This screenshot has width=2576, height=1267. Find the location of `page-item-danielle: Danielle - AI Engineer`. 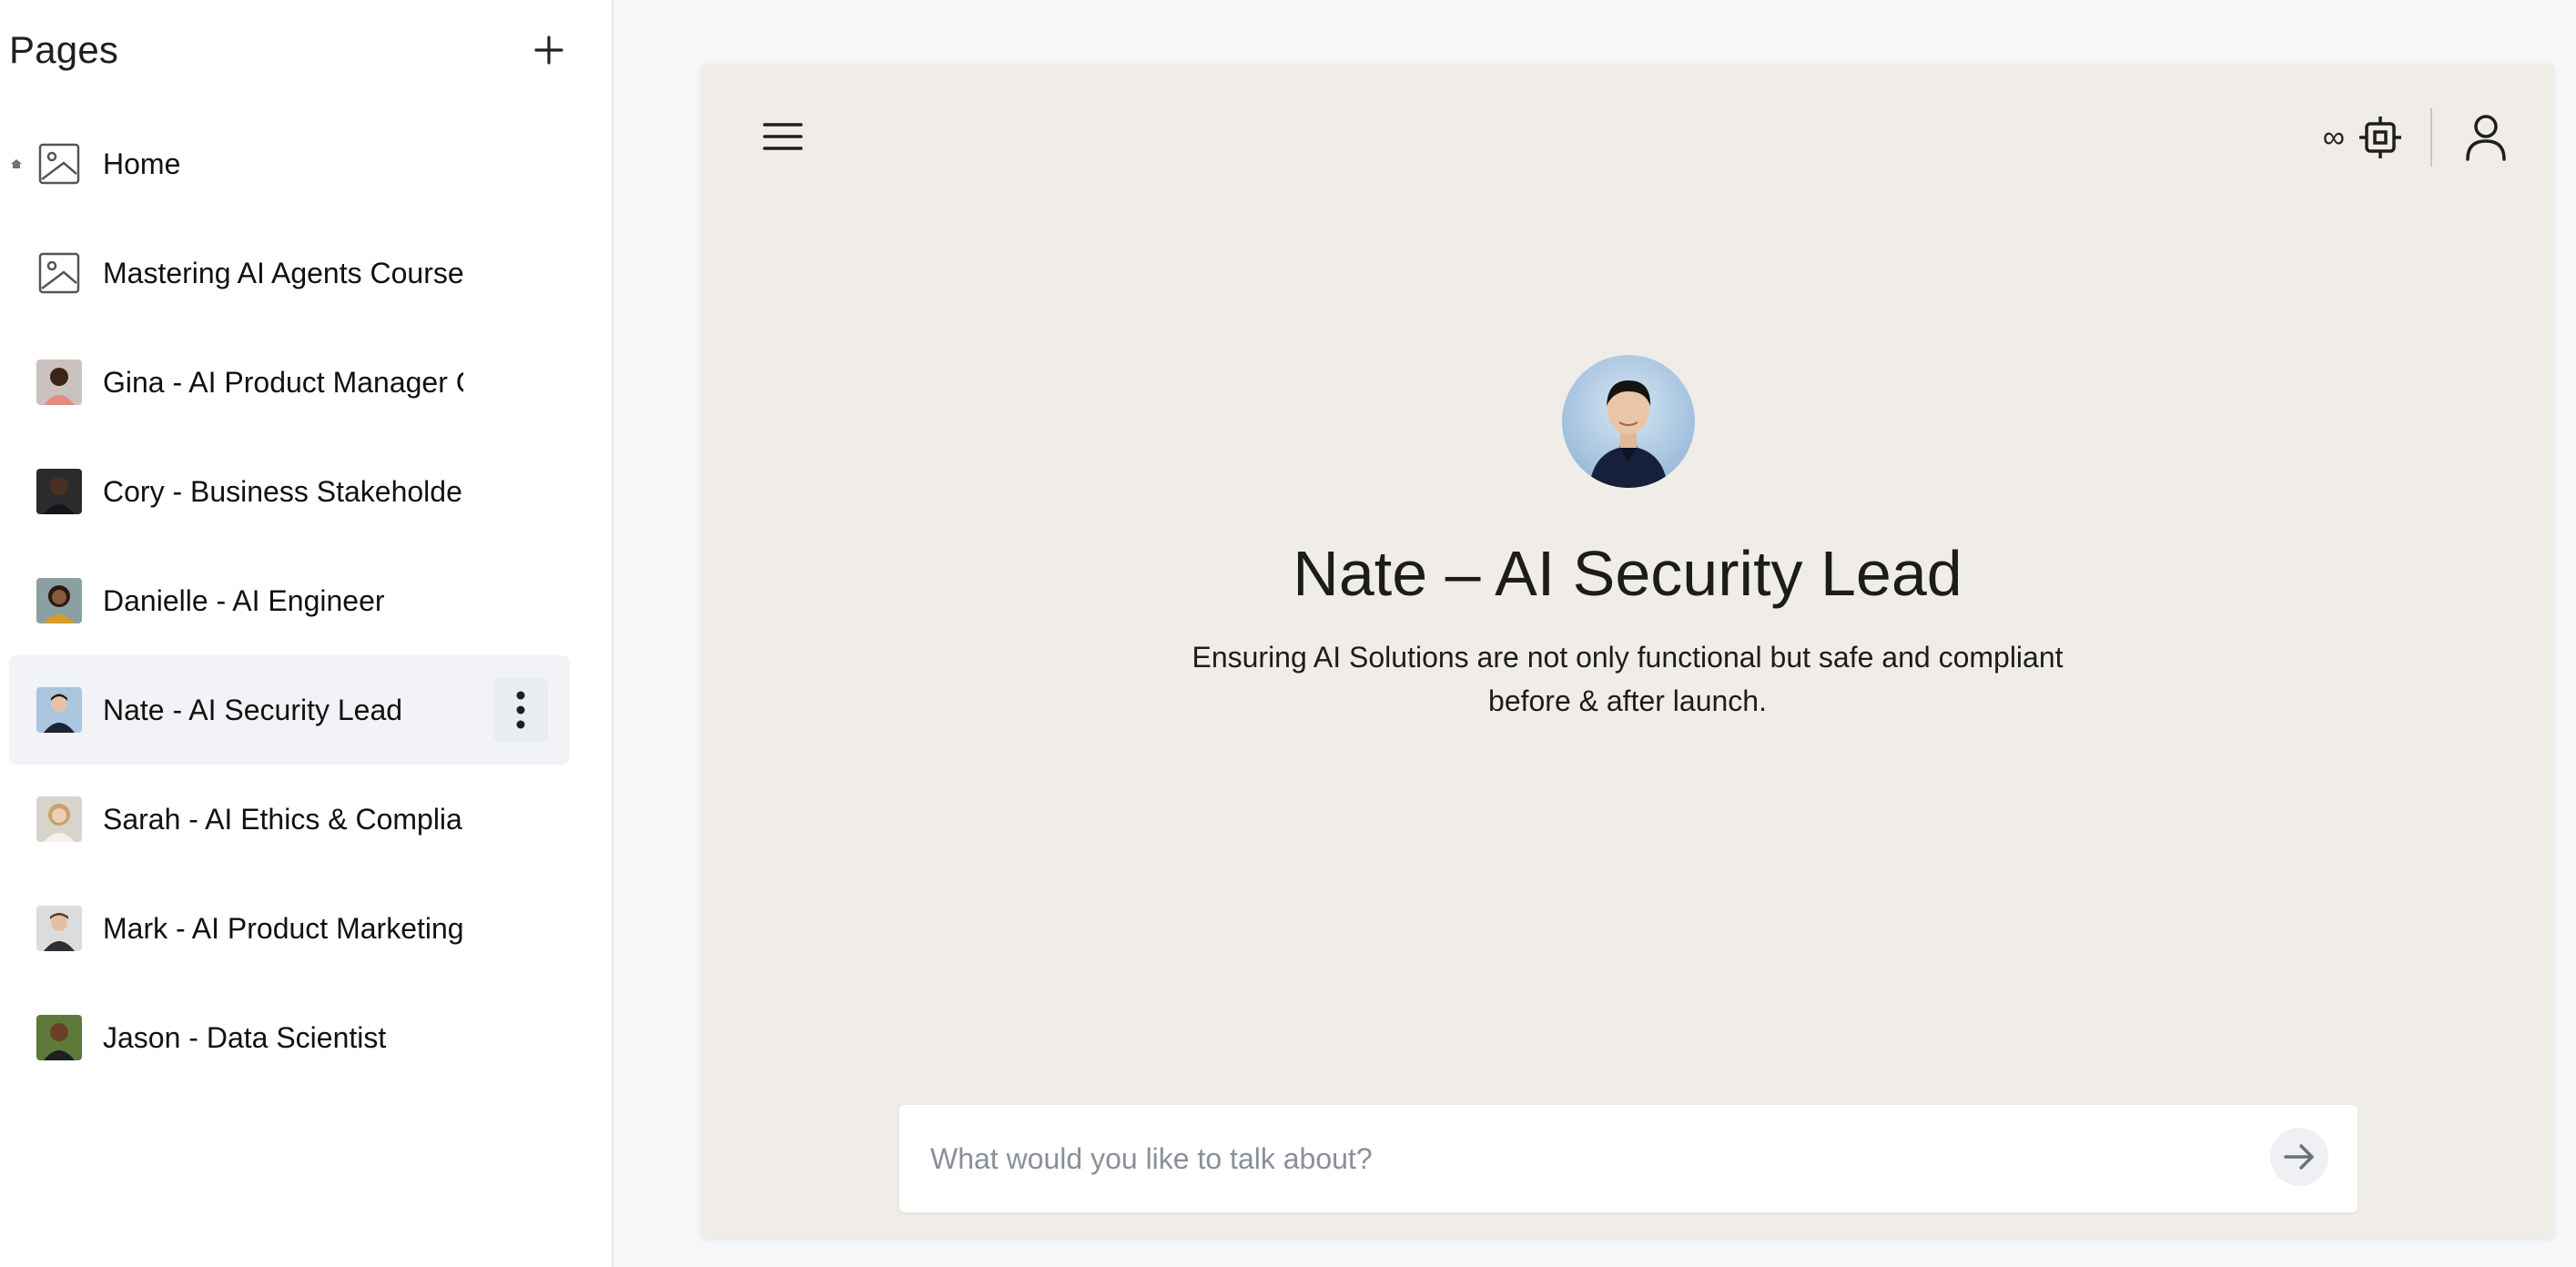

page-item-danielle: Danielle - AI Engineer is located at coordinates (289, 601).